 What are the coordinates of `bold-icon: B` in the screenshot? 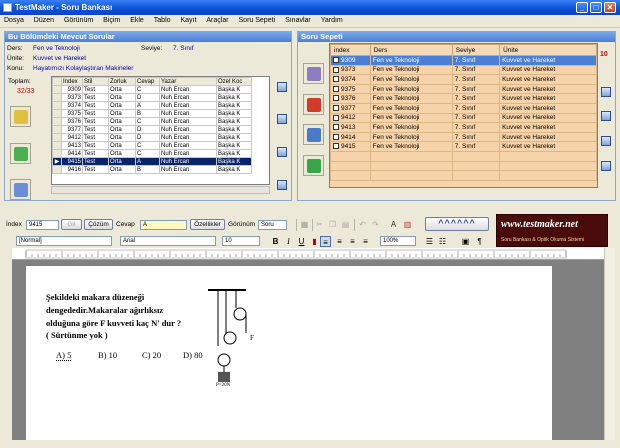 It's located at (275, 241).